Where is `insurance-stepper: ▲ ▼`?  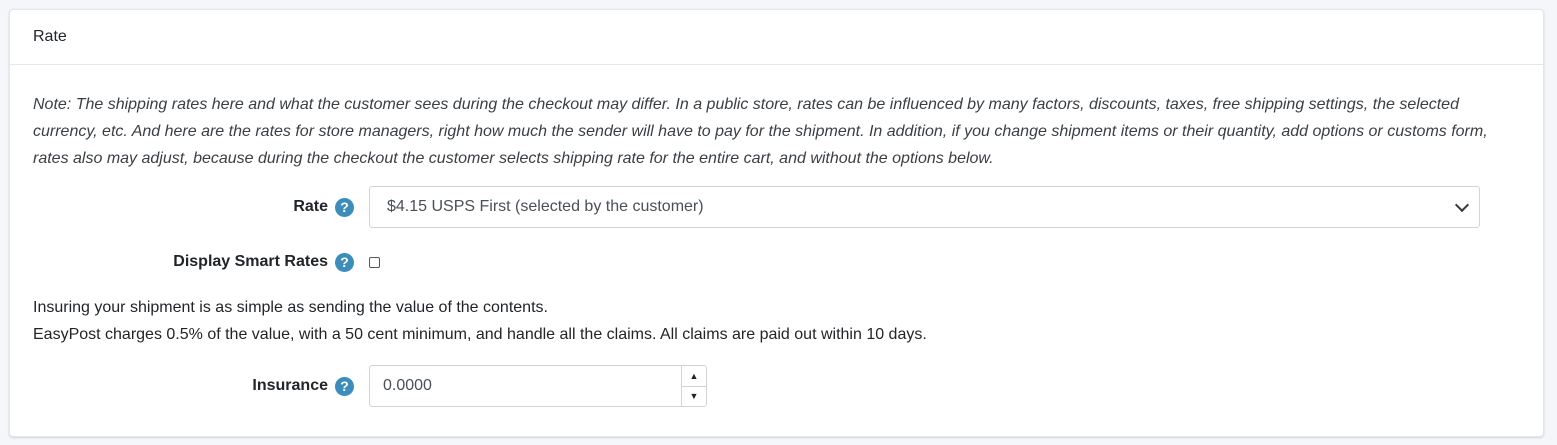
insurance-stepper: ▲ ▼ is located at coordinates (693, 386).